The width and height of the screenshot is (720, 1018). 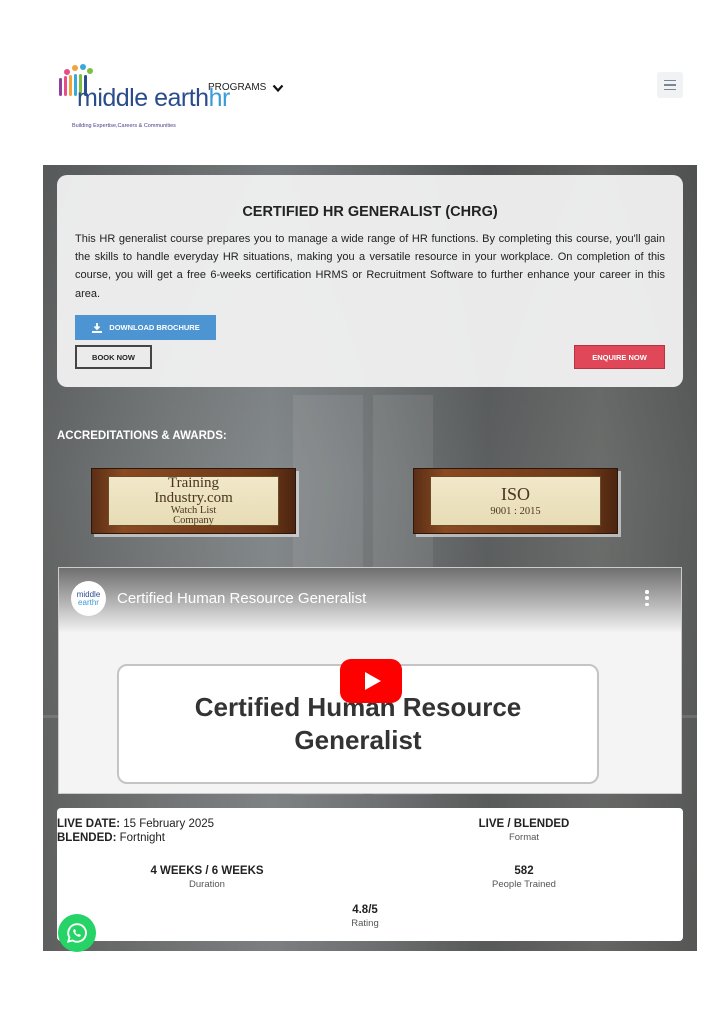 What do you see at coordinates (515, 493) in the screenshot?
I see `plaque-line: ISO` at bounding box center [515, 493].